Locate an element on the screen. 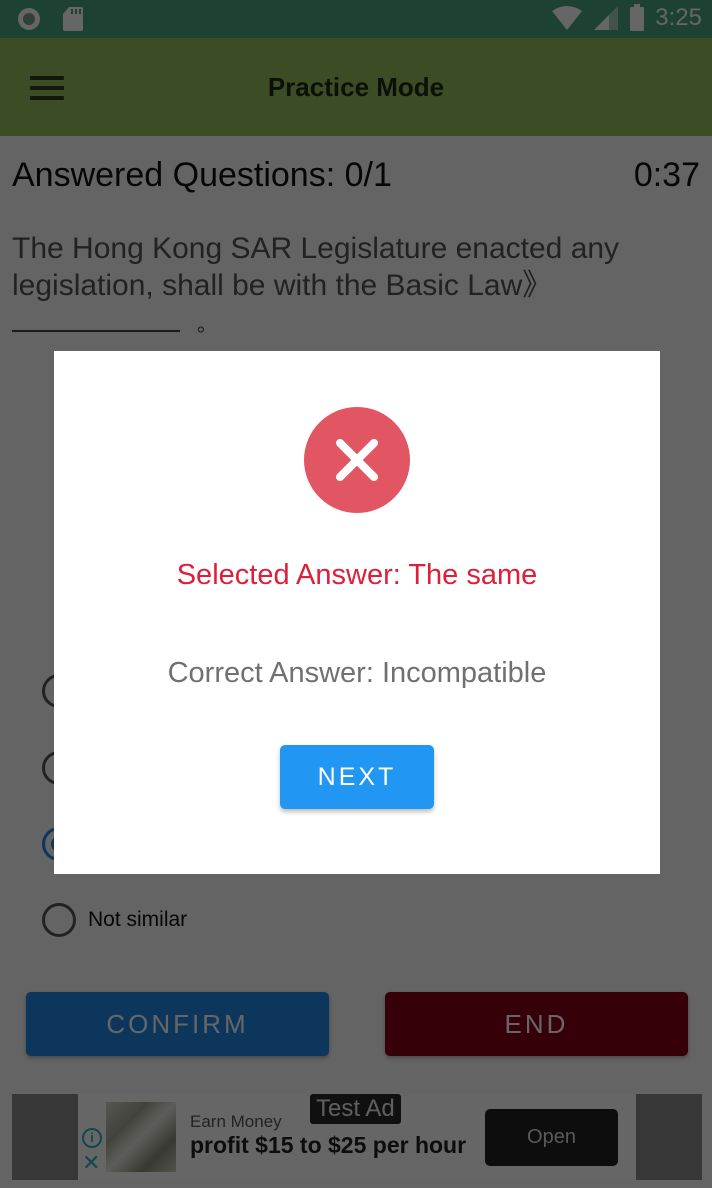  selected-answer-text: Selected Answer: The same is located at coordinates (357, 575).